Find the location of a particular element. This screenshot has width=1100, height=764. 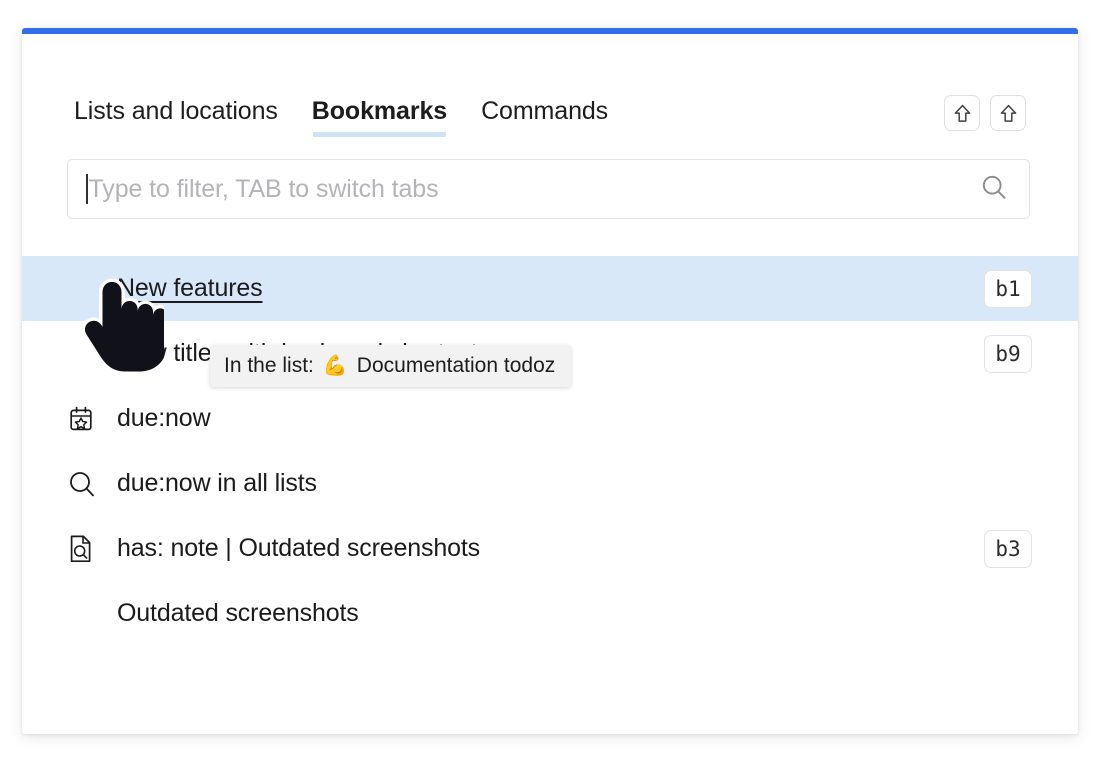

accent-bar is located at coordinates (550, 31).